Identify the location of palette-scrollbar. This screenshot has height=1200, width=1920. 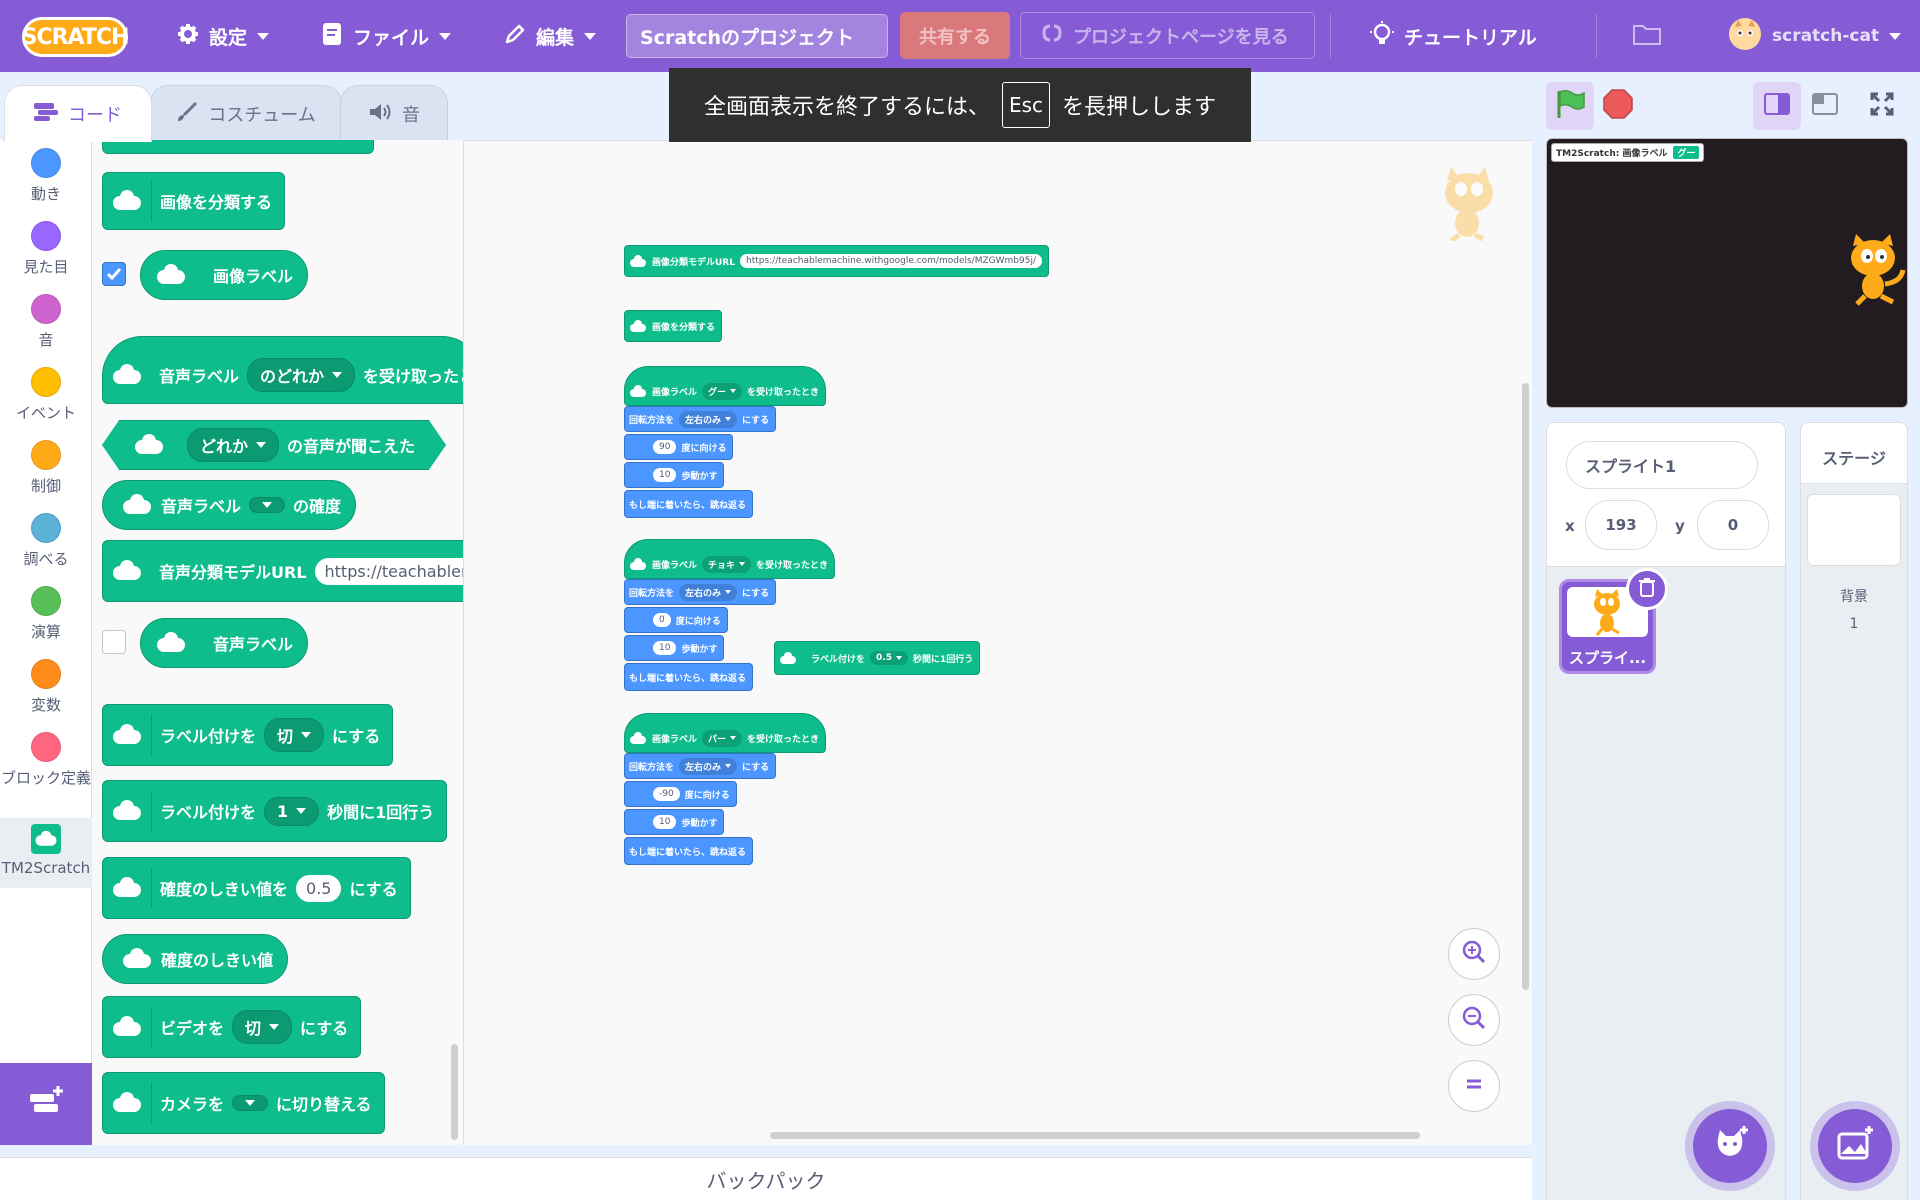
(454, 1092).